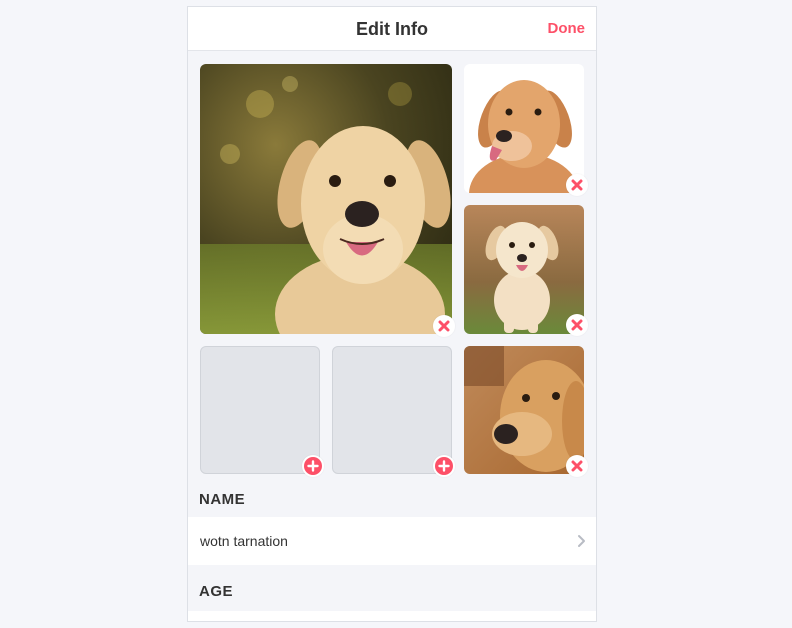 This screenshot has width=792, height=628. I want to click on remove-photo-6-button, so click(577, 466).